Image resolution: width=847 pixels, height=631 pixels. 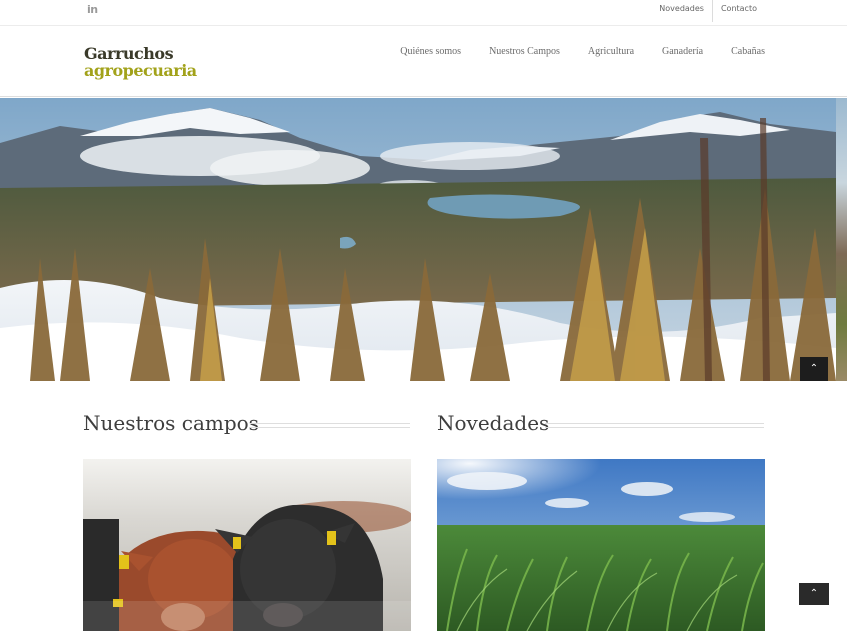 I want to click on top-utility-bar: in Novedades Contacto, so click(x=423, y=13).